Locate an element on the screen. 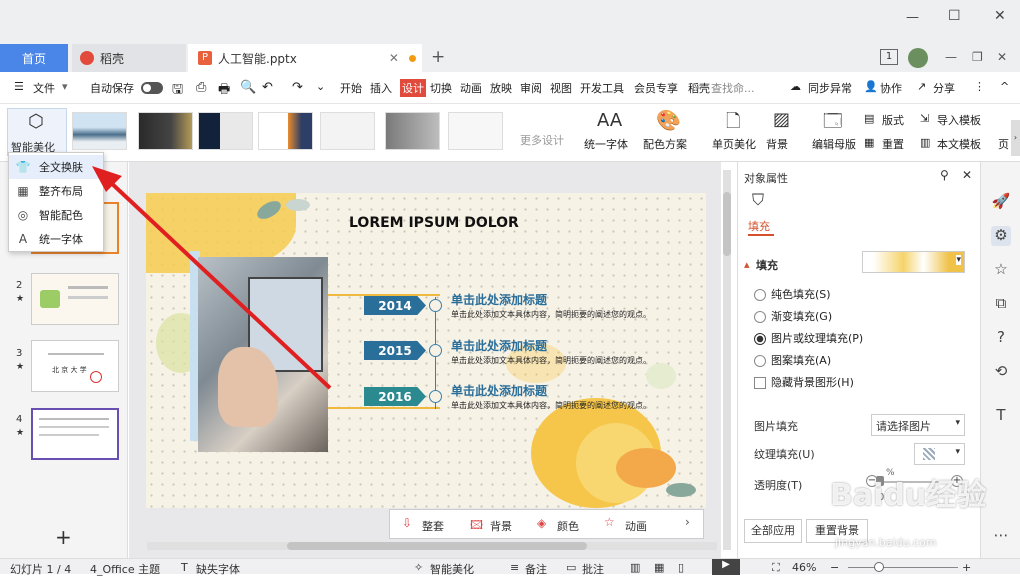  comments-button: 批注 is located at coordinates (593, 569).